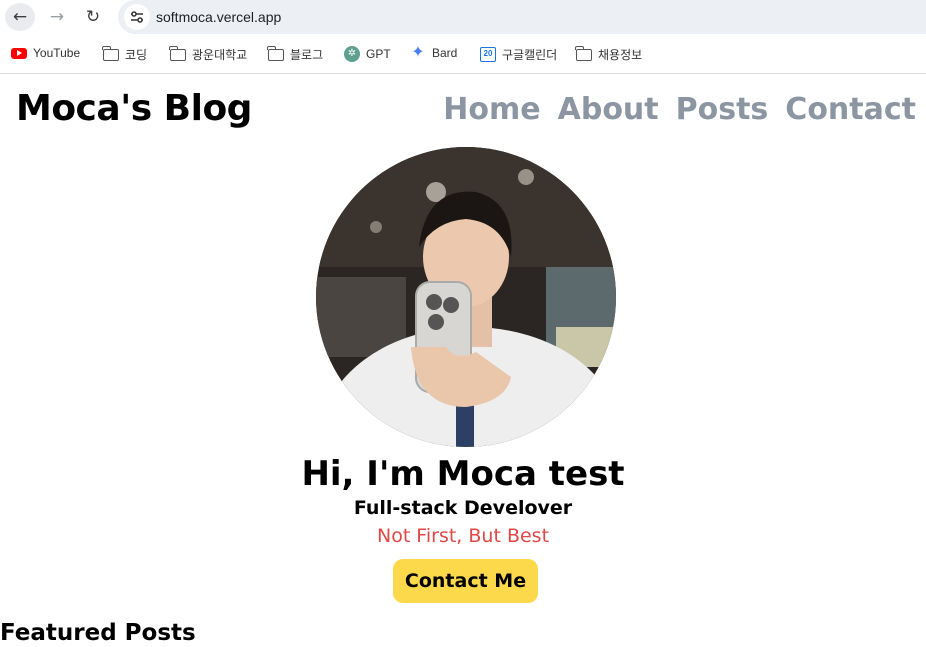 The image size is (926, 647). What do you see at coordinates (137, 17) in the screenshot?
I see `site-settings-icon` at bounding box center [137, 17].